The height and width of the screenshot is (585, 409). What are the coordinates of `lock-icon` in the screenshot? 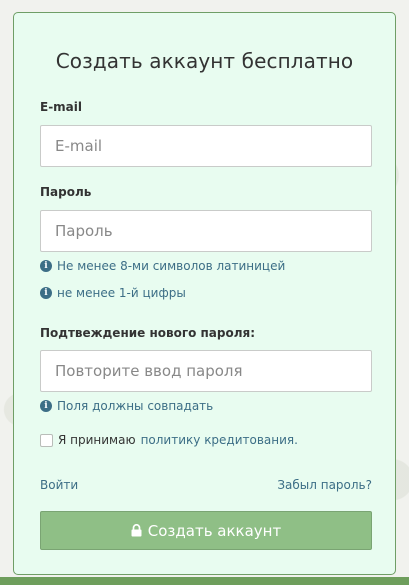 It's located at (136, 530).